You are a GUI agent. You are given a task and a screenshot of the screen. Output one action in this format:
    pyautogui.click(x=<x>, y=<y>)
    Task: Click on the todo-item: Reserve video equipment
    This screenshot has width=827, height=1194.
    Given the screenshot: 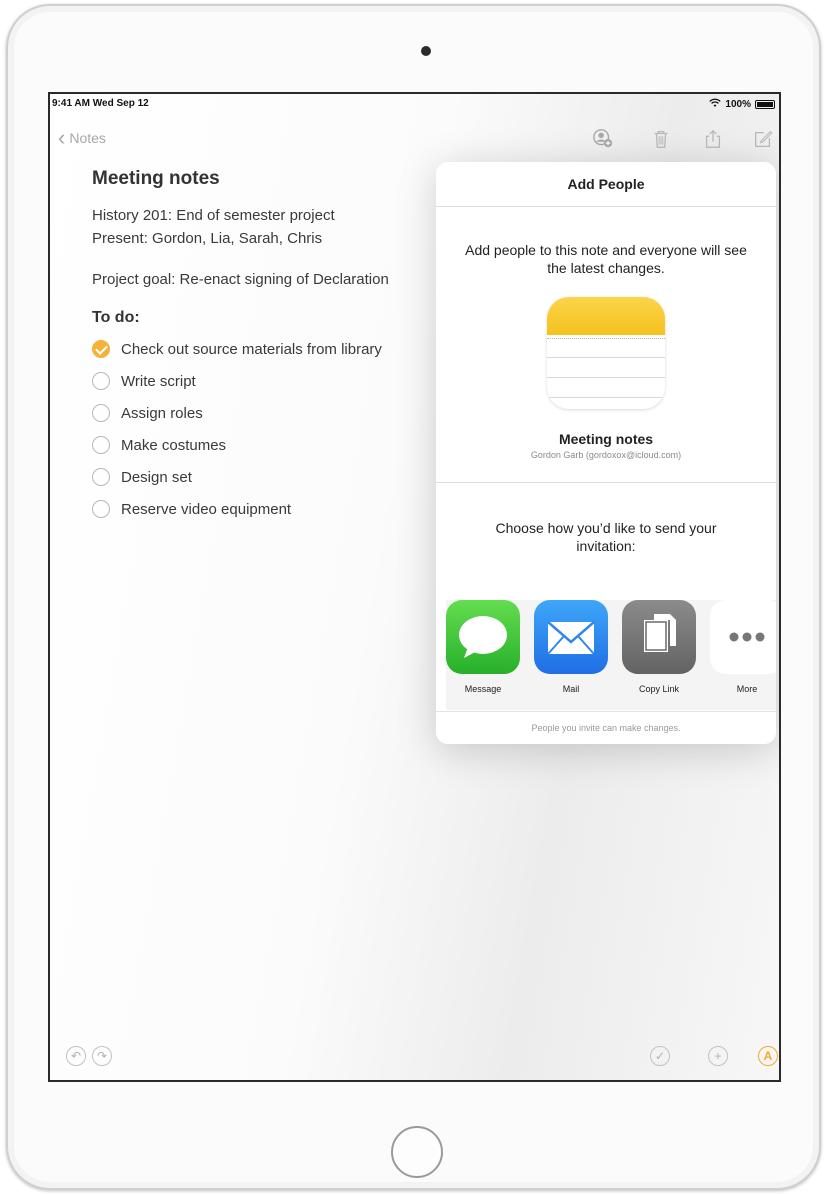 What is the action you would take?
    pyautogui.click(x=272, y=509)
    